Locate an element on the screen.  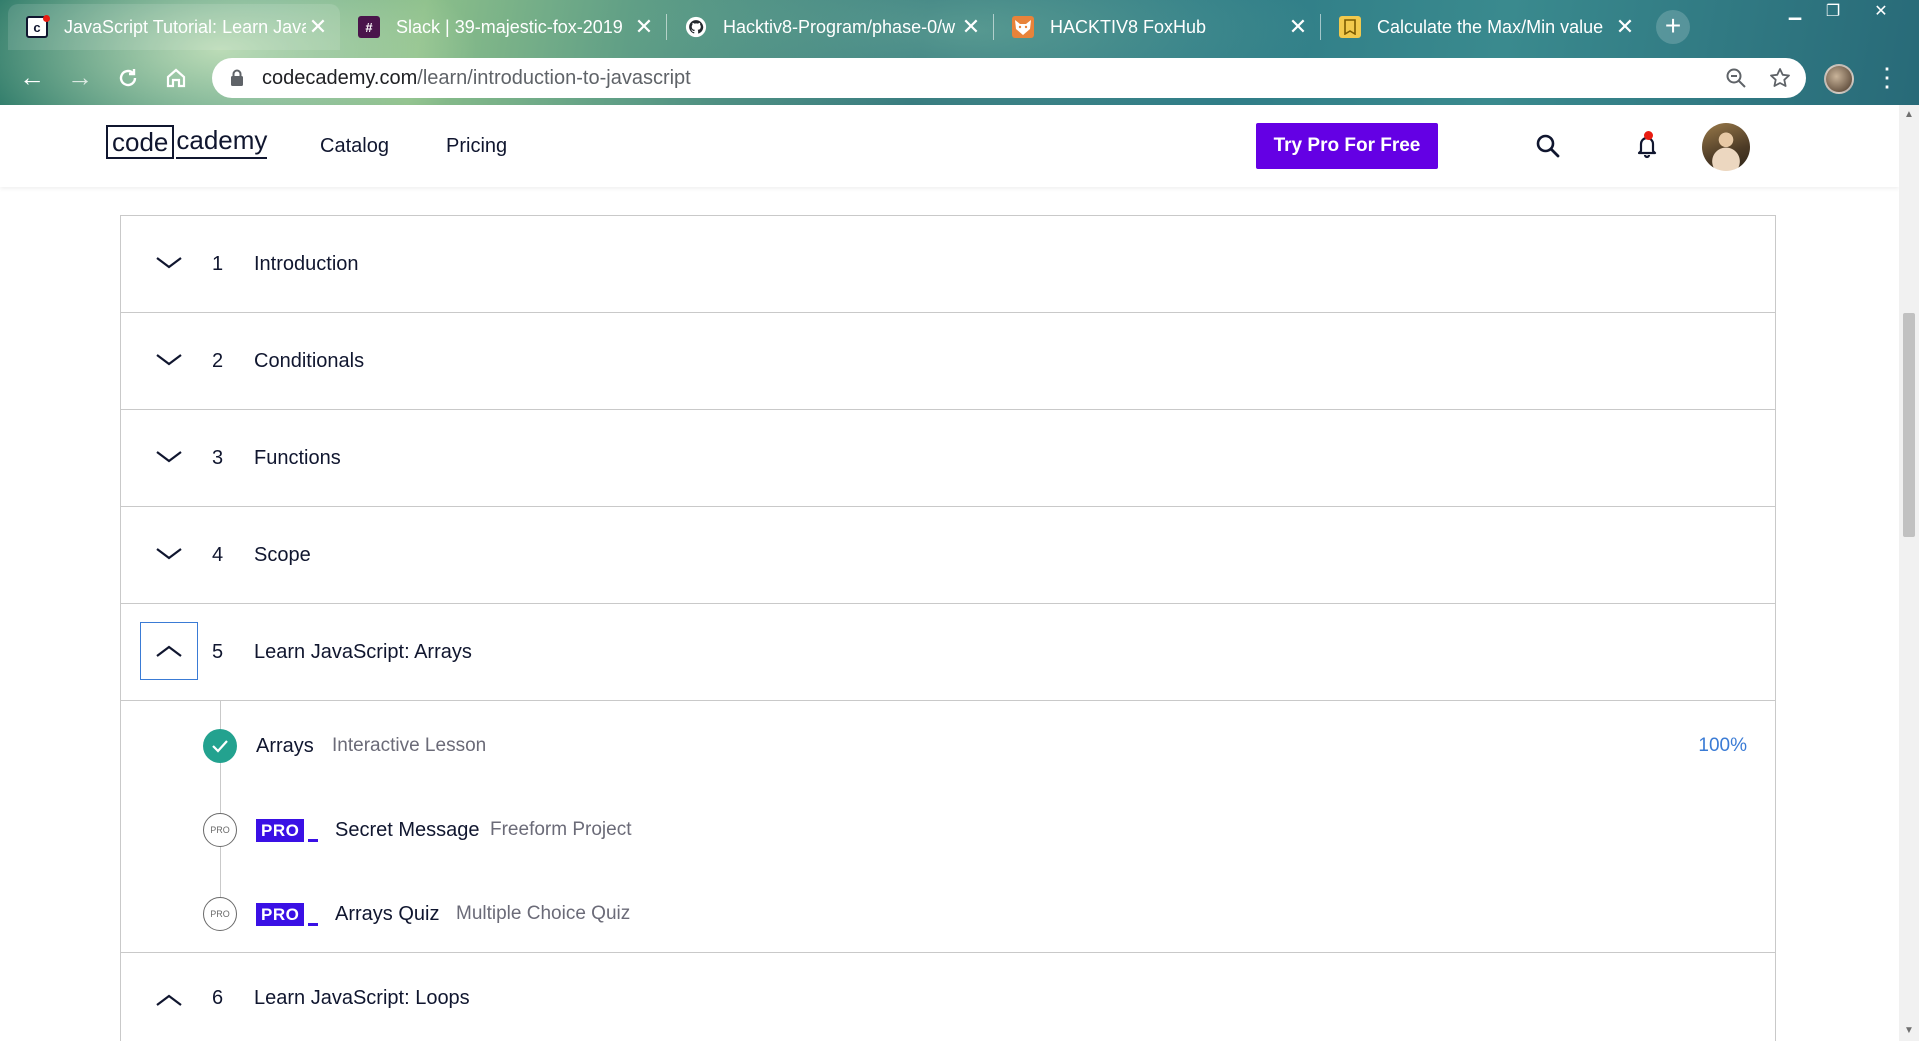
check-icon is located at coordinates (220, 746).